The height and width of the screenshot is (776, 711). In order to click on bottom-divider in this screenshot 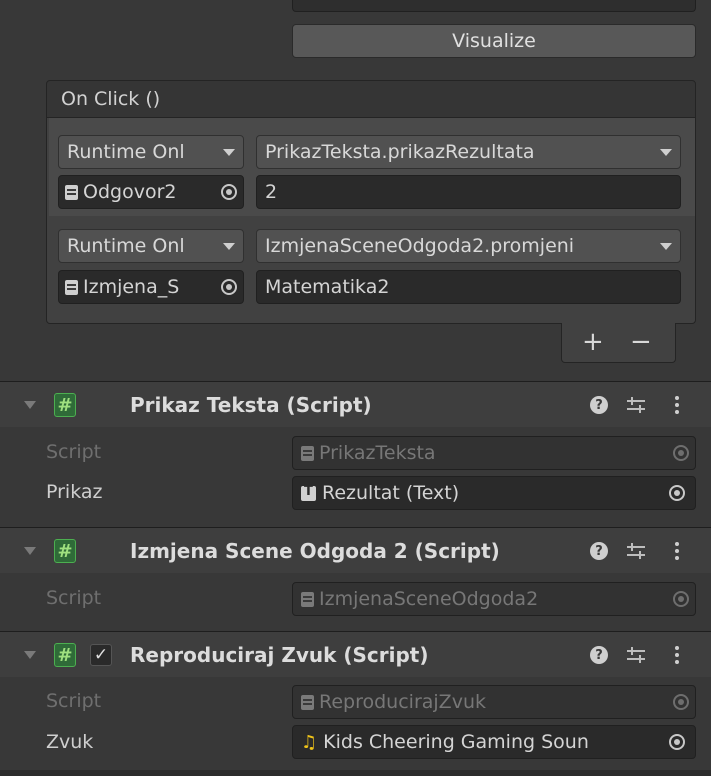, I will do `click(355, 773)`.